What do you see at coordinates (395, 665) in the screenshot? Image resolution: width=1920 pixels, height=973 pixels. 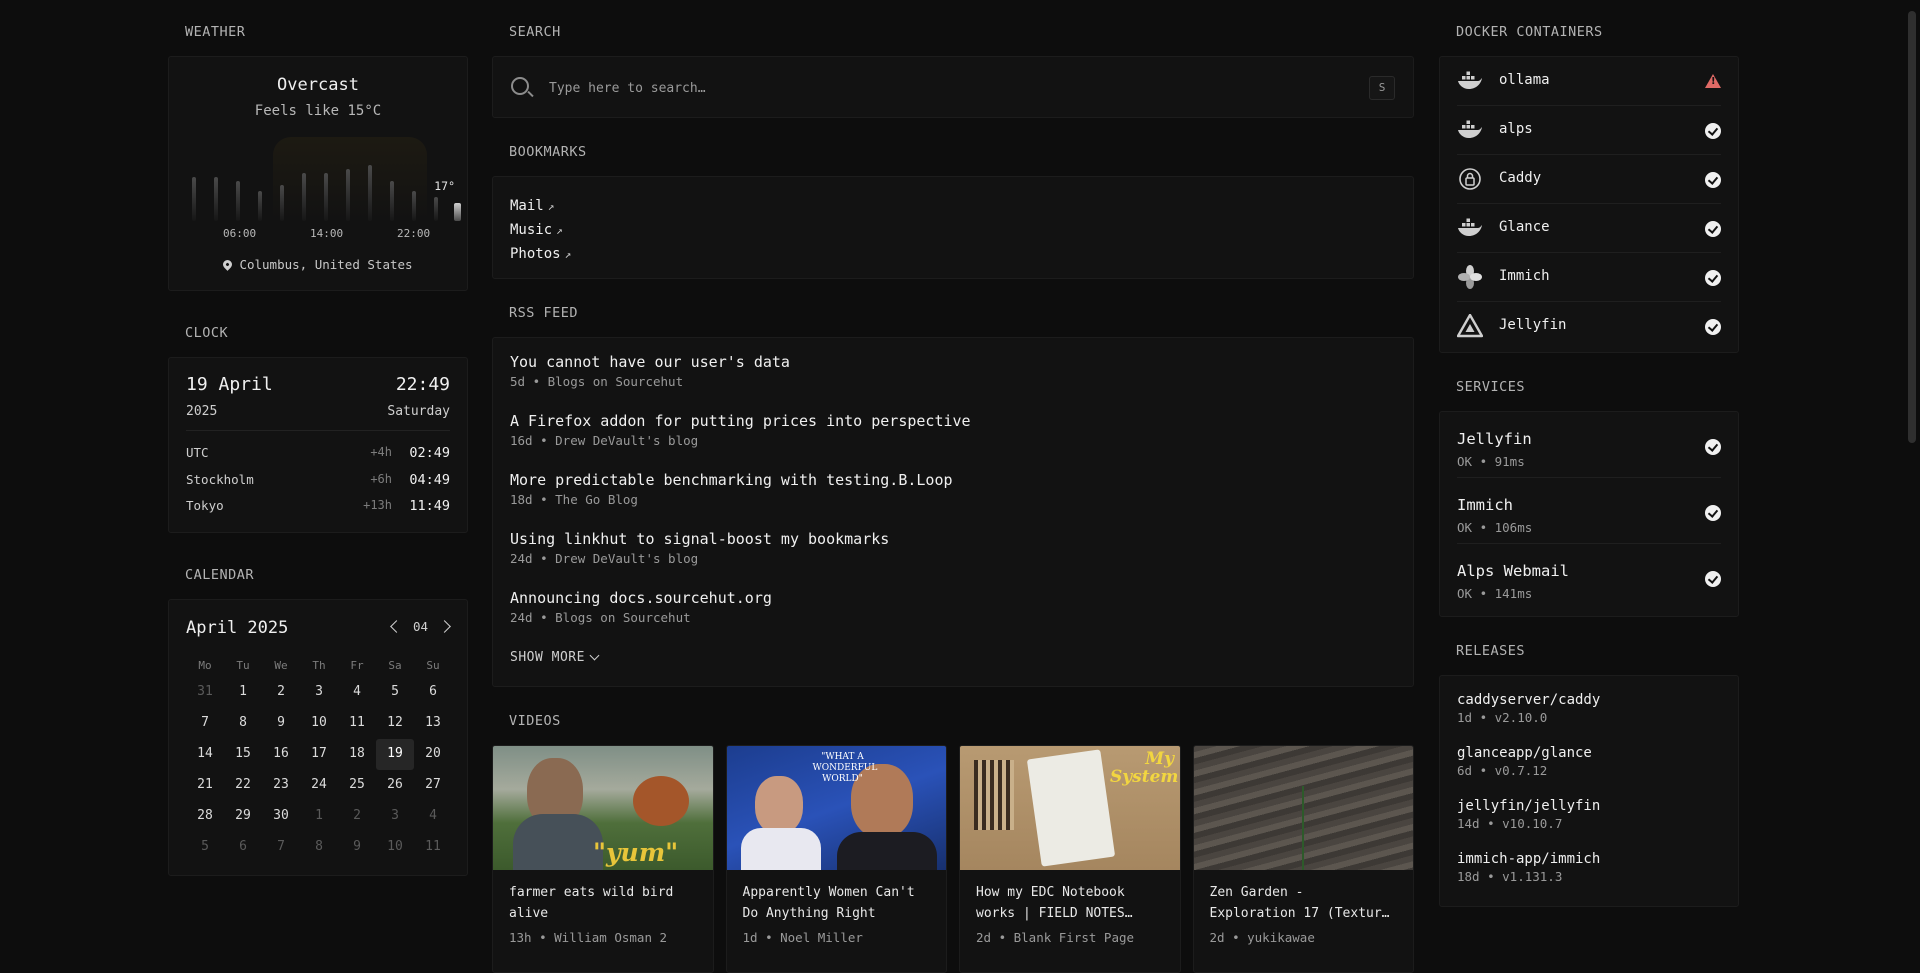 I see `calendar-weekday: Sa` at bounding box center [395, 665].